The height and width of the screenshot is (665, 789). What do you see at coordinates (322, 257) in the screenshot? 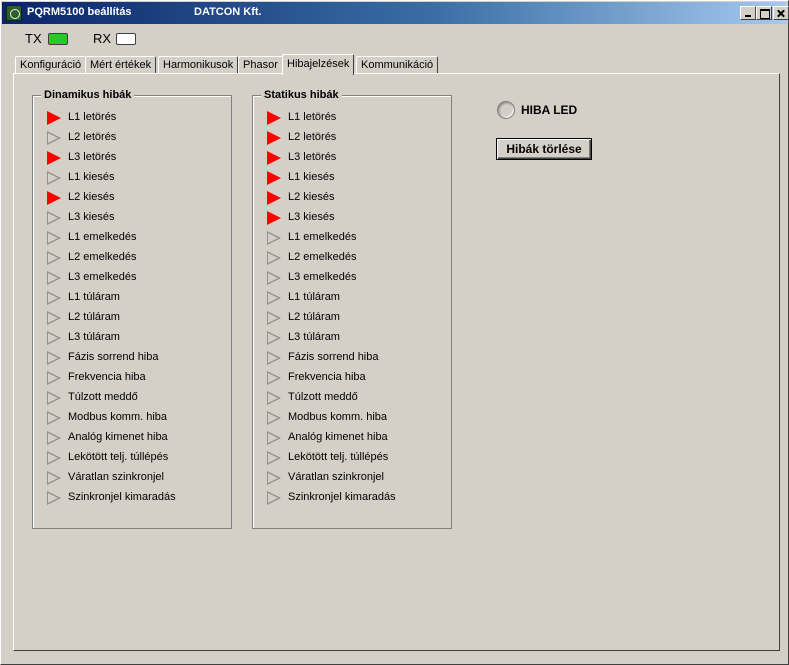
I see `static-fault-label: L2 emelkedés` at bounding box center [322, 257].